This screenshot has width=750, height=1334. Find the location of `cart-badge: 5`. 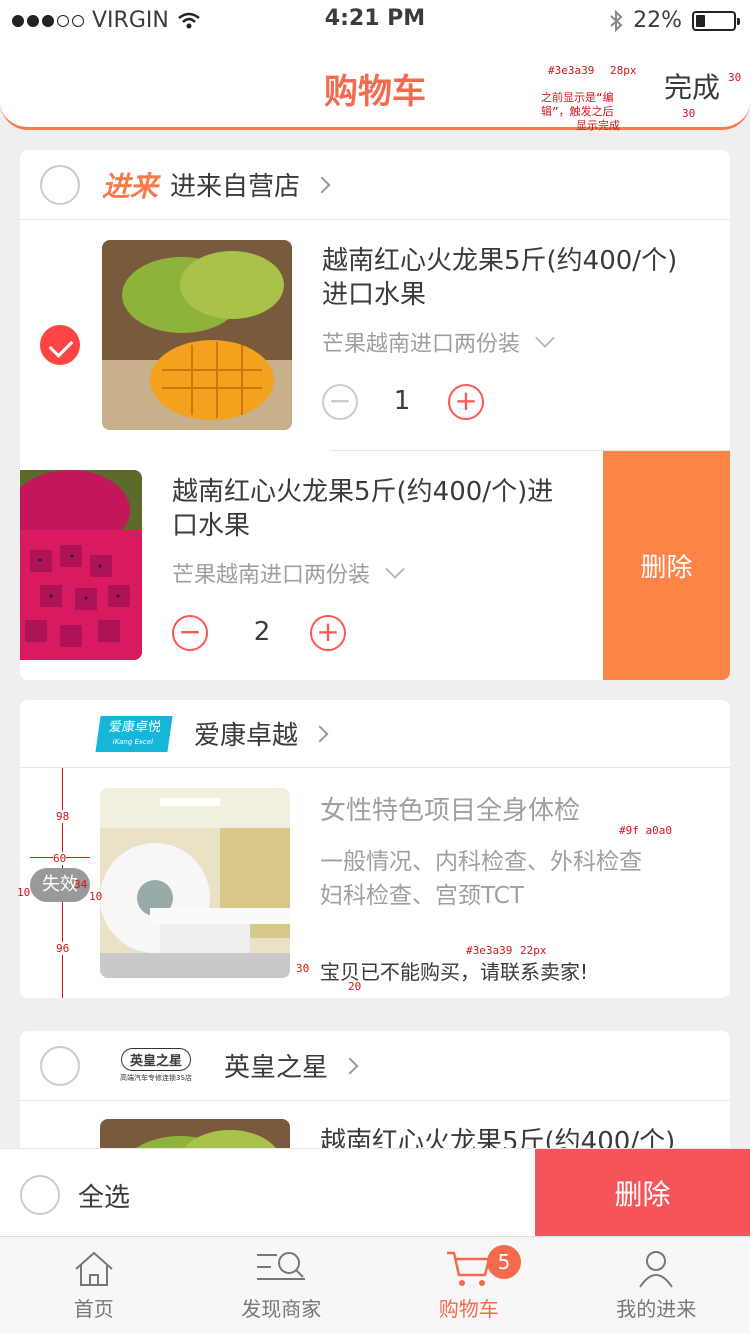

cart-badge: 5 is located at coordinates (504, 1262).